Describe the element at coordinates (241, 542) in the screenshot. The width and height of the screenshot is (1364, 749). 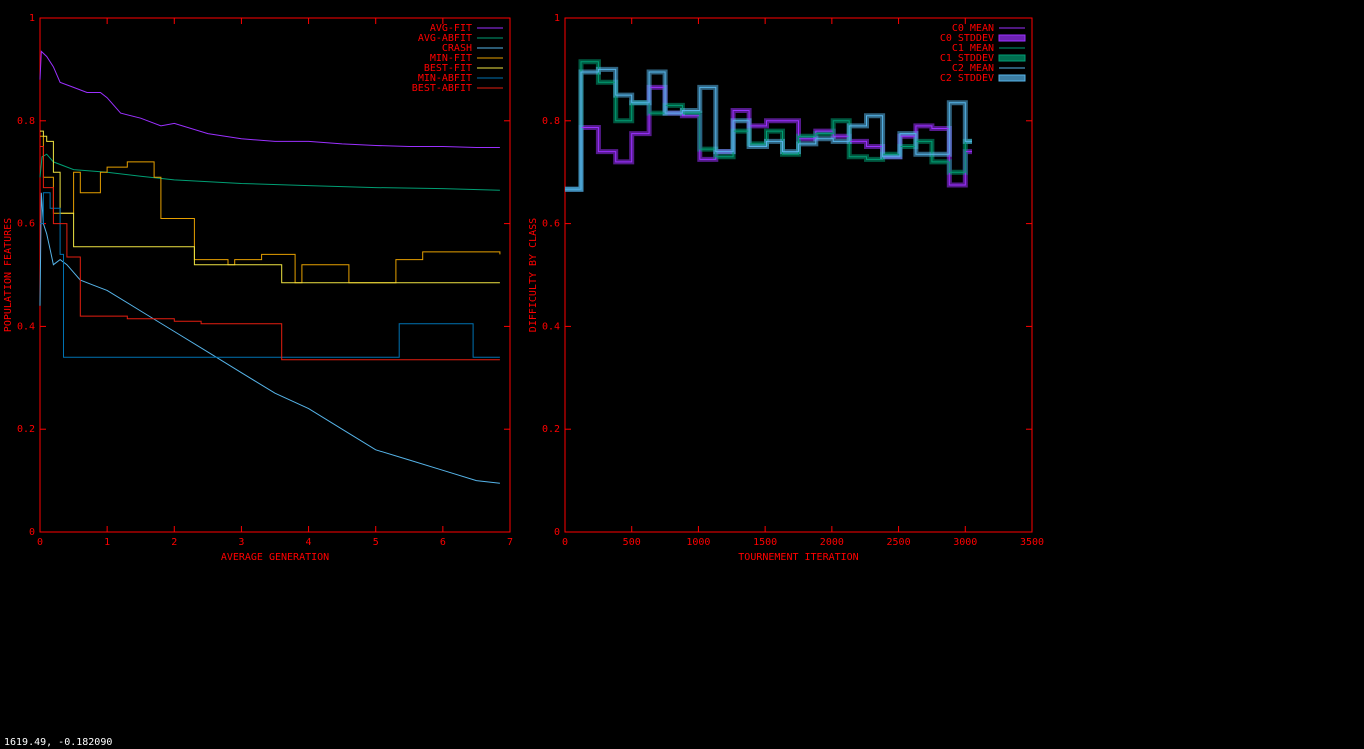
I see `x-tick-label: 3` at that location.